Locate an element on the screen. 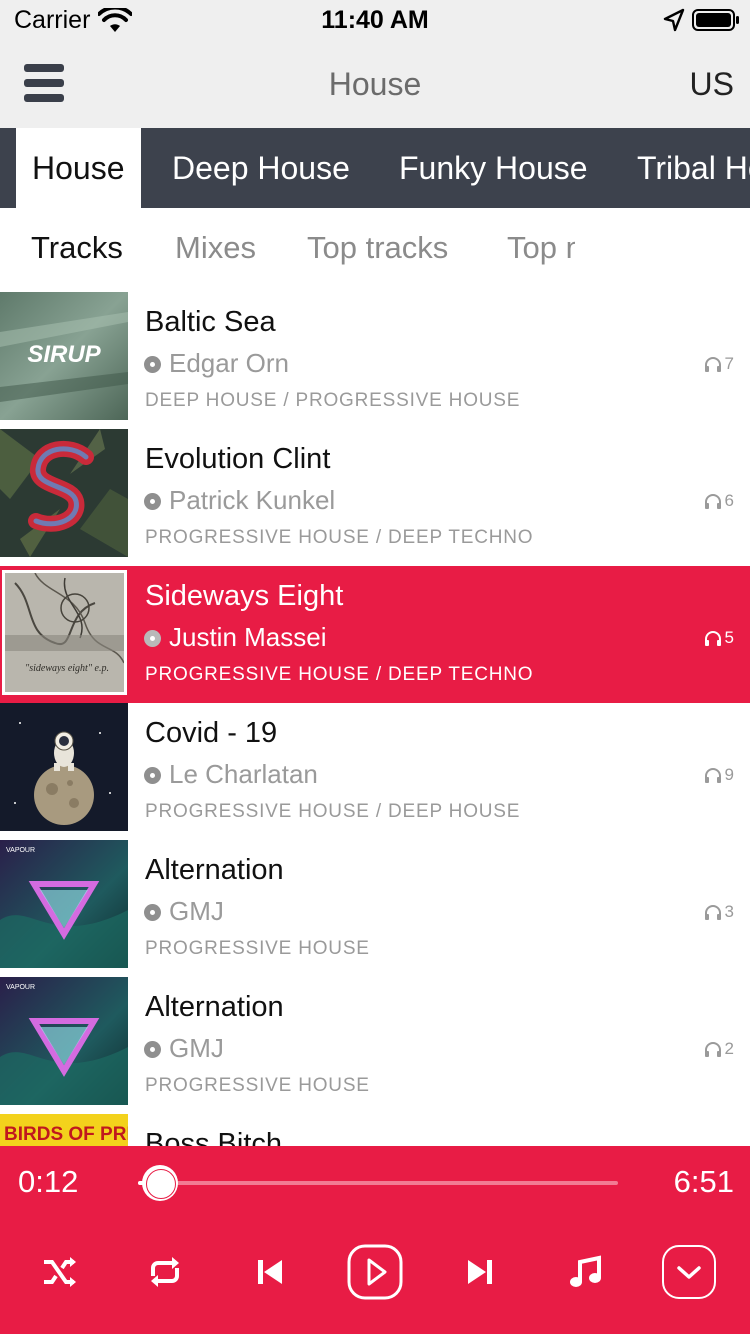 The width and height of the screenshot is (750, 1334). play-count: 2 is located at coordinates (719, 1049).